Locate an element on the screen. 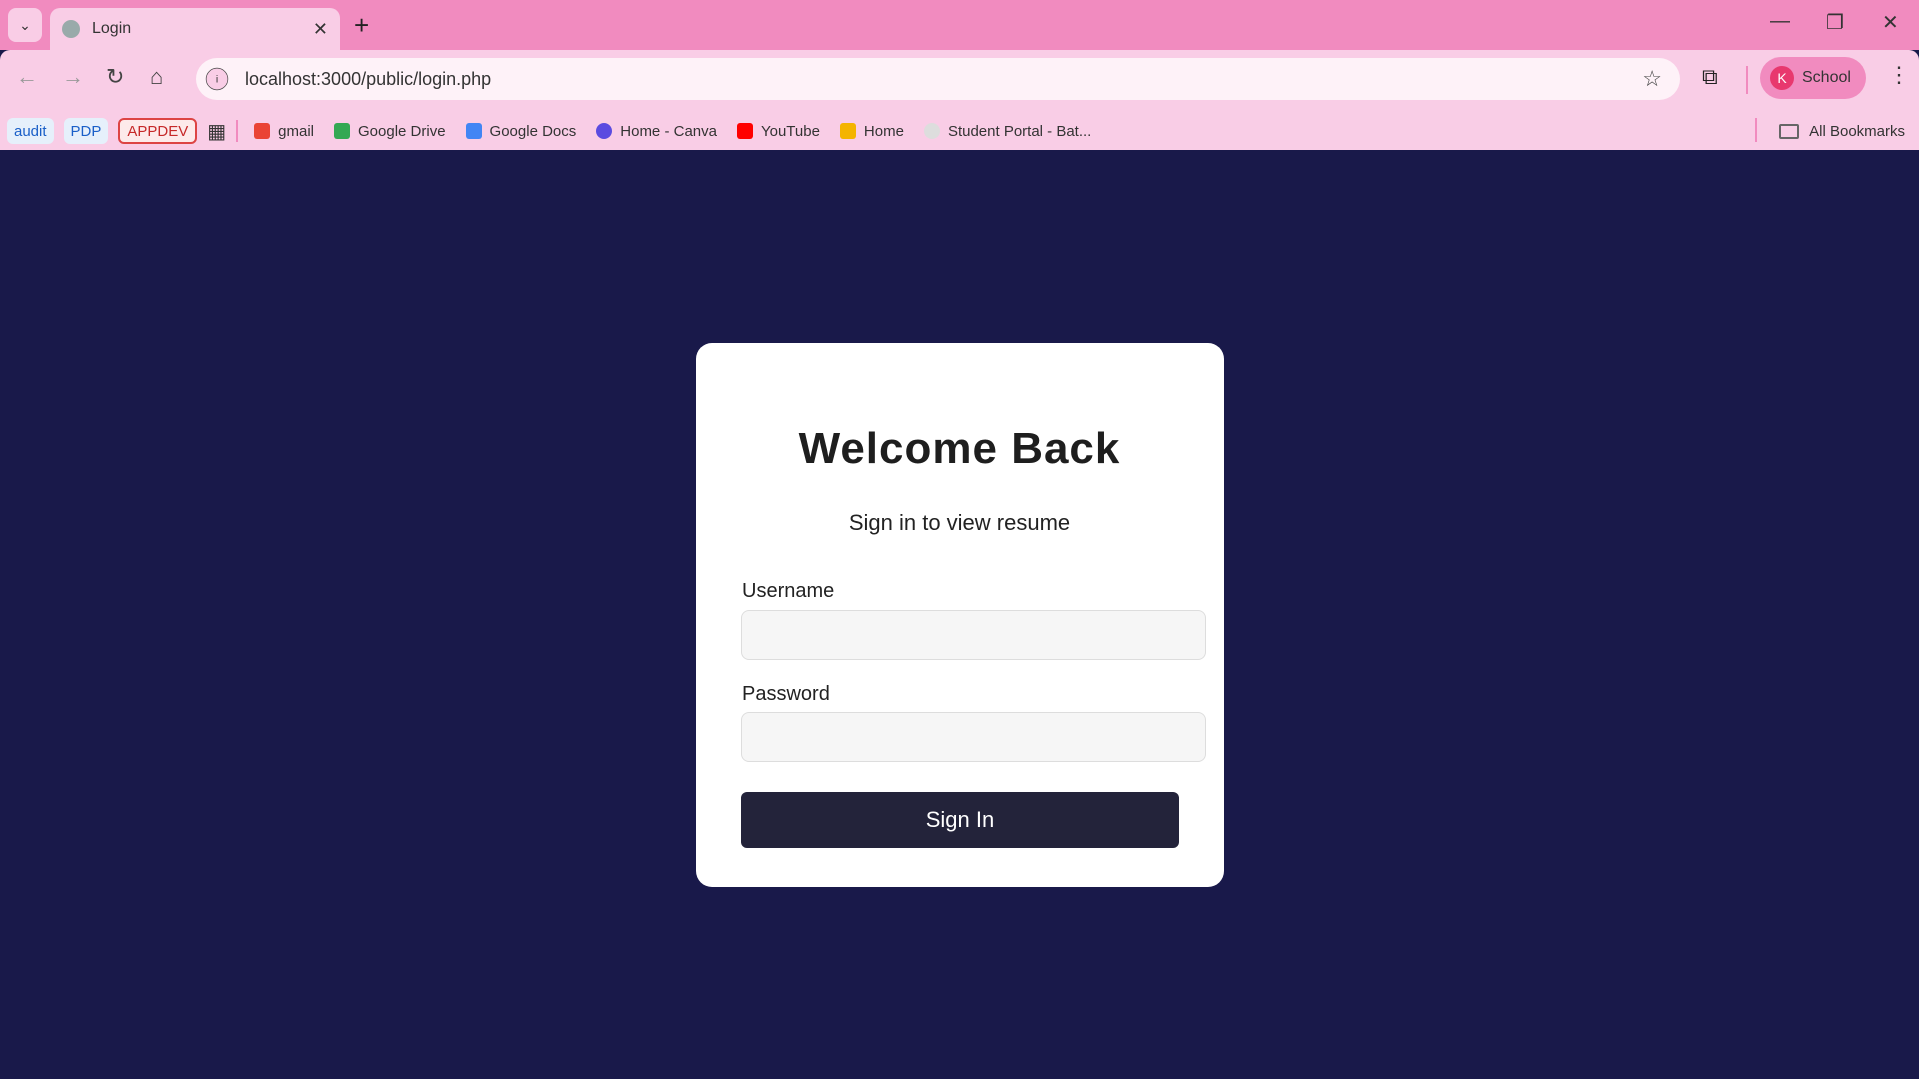 The height and width of the screenshot is (1079, 1919). avatar: K is located at coordinates (1782, 78).